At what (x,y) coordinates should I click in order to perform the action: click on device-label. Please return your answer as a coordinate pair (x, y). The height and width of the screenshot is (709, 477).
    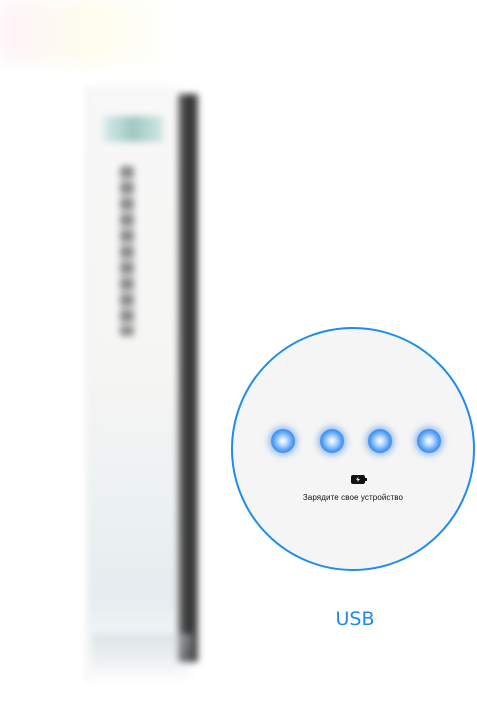
    Looking at the image, I should click on (127, 251).